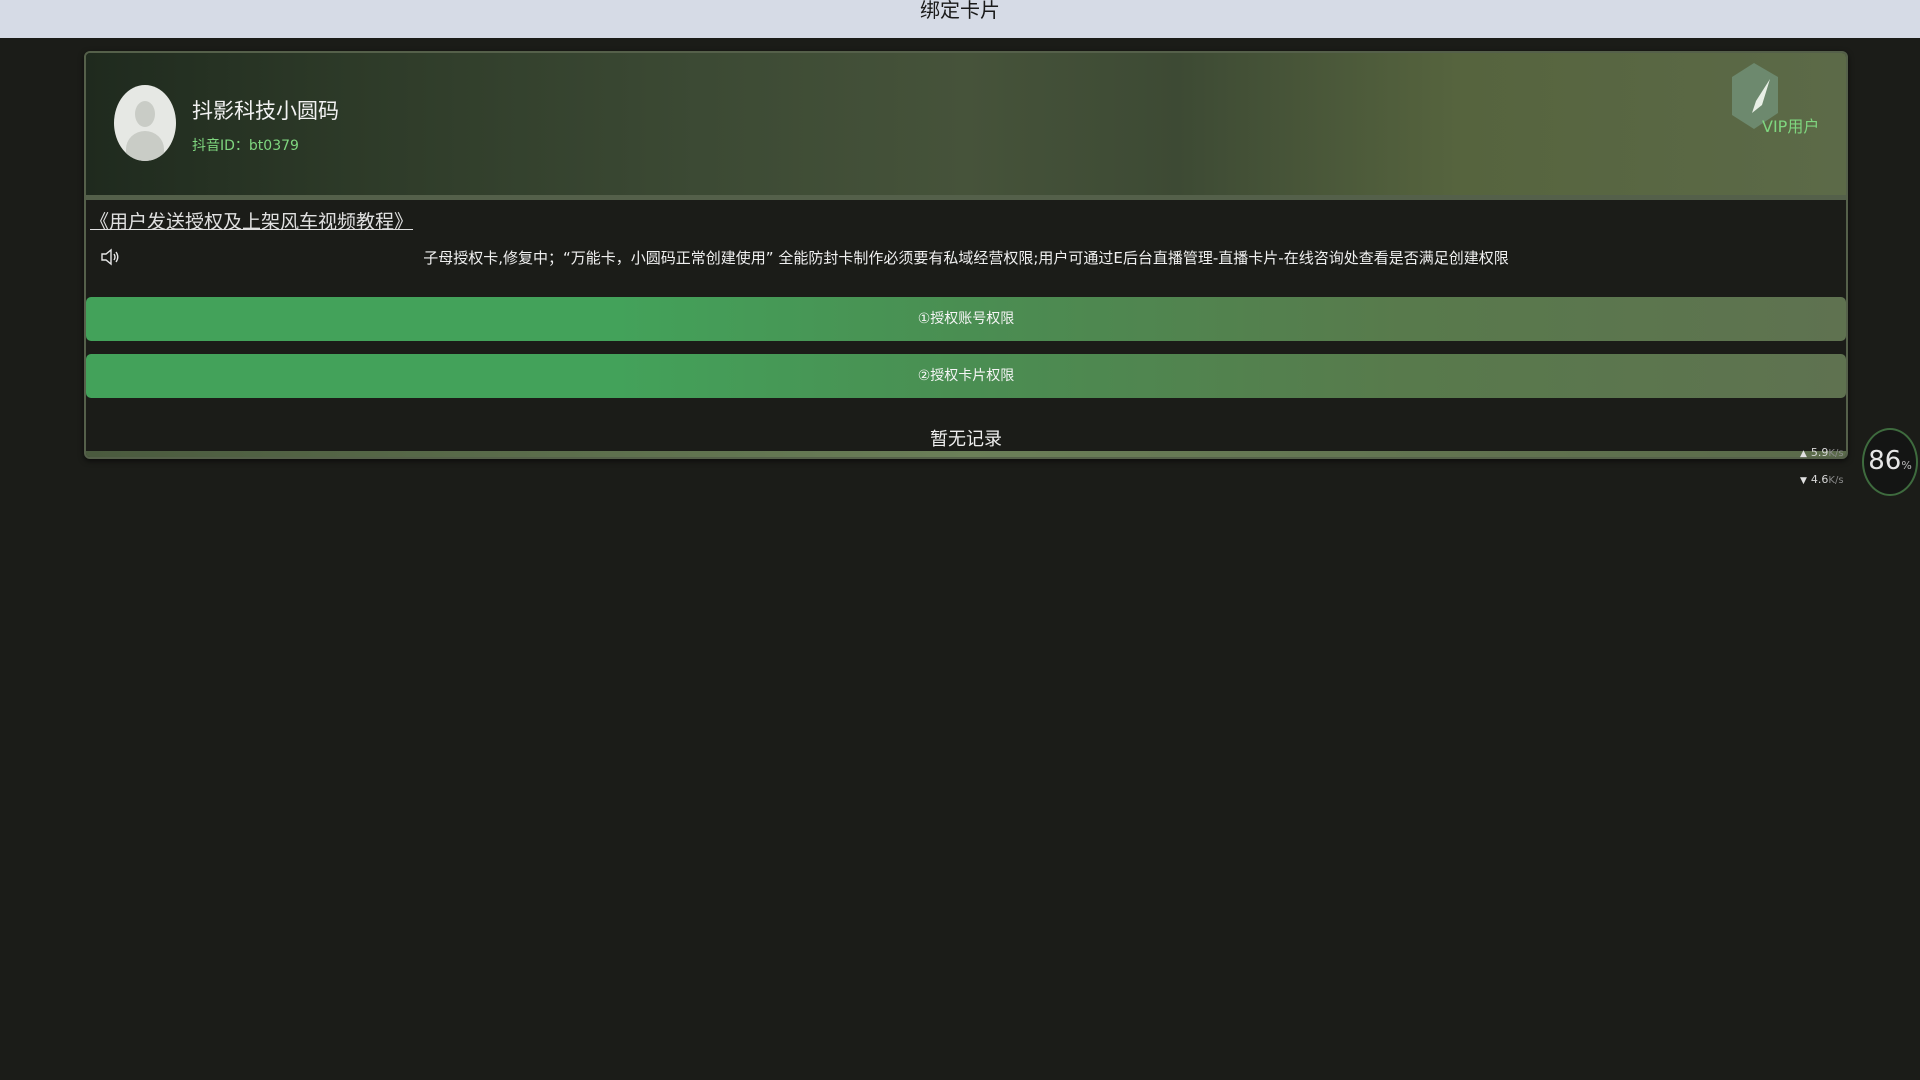 Image resolution: width=1920 pixels, height=1080 pixels. Describe the element at coordinates (966, 126) in the screenshot. I see `profile-header: 抖影科技小圆码 抖音ID：bt0379 VIP用户` at that location.